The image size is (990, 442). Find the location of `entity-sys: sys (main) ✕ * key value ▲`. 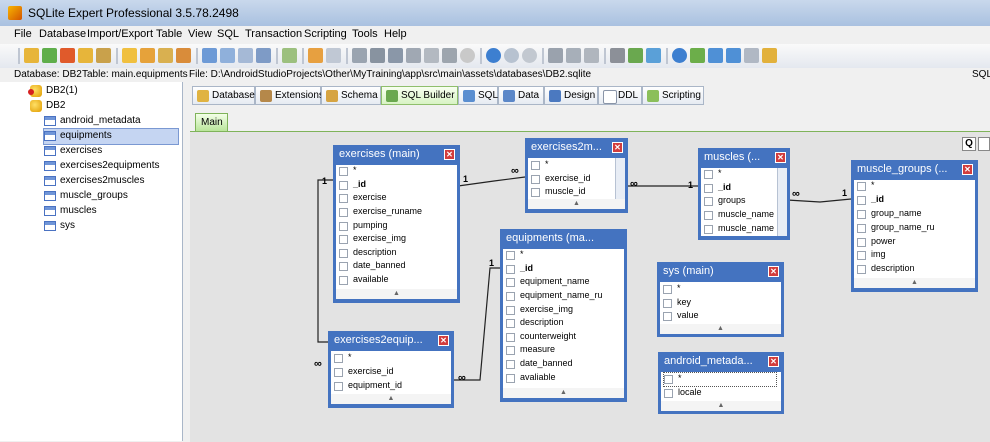

entity-sys: sys (main) ✕ * key value ▲ is located at coordinates (720, 299).